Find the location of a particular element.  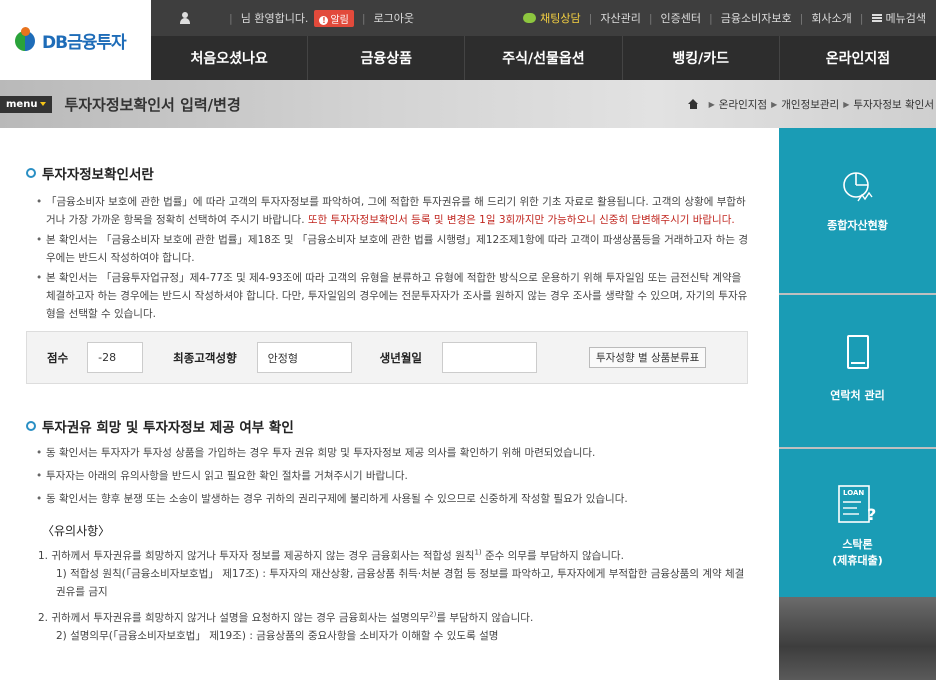

certificate-center-link: 인증센터 is located at coordinates (681, 18).